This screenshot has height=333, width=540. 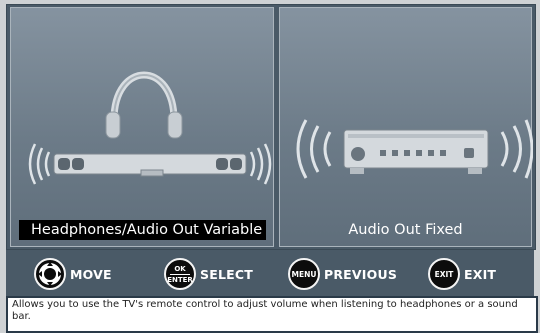 What do you see at coordinates (361, 274) in the screenshot?
I see `previous-label: PREVIOUS` at bounding box center [361, 274].